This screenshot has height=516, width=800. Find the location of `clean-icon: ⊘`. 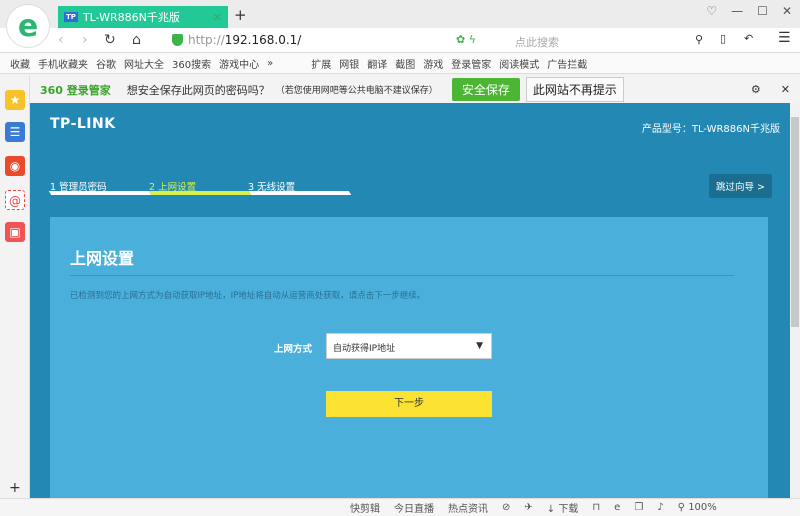

clean-icon: ⊘ is located at coordinates (506, 507).